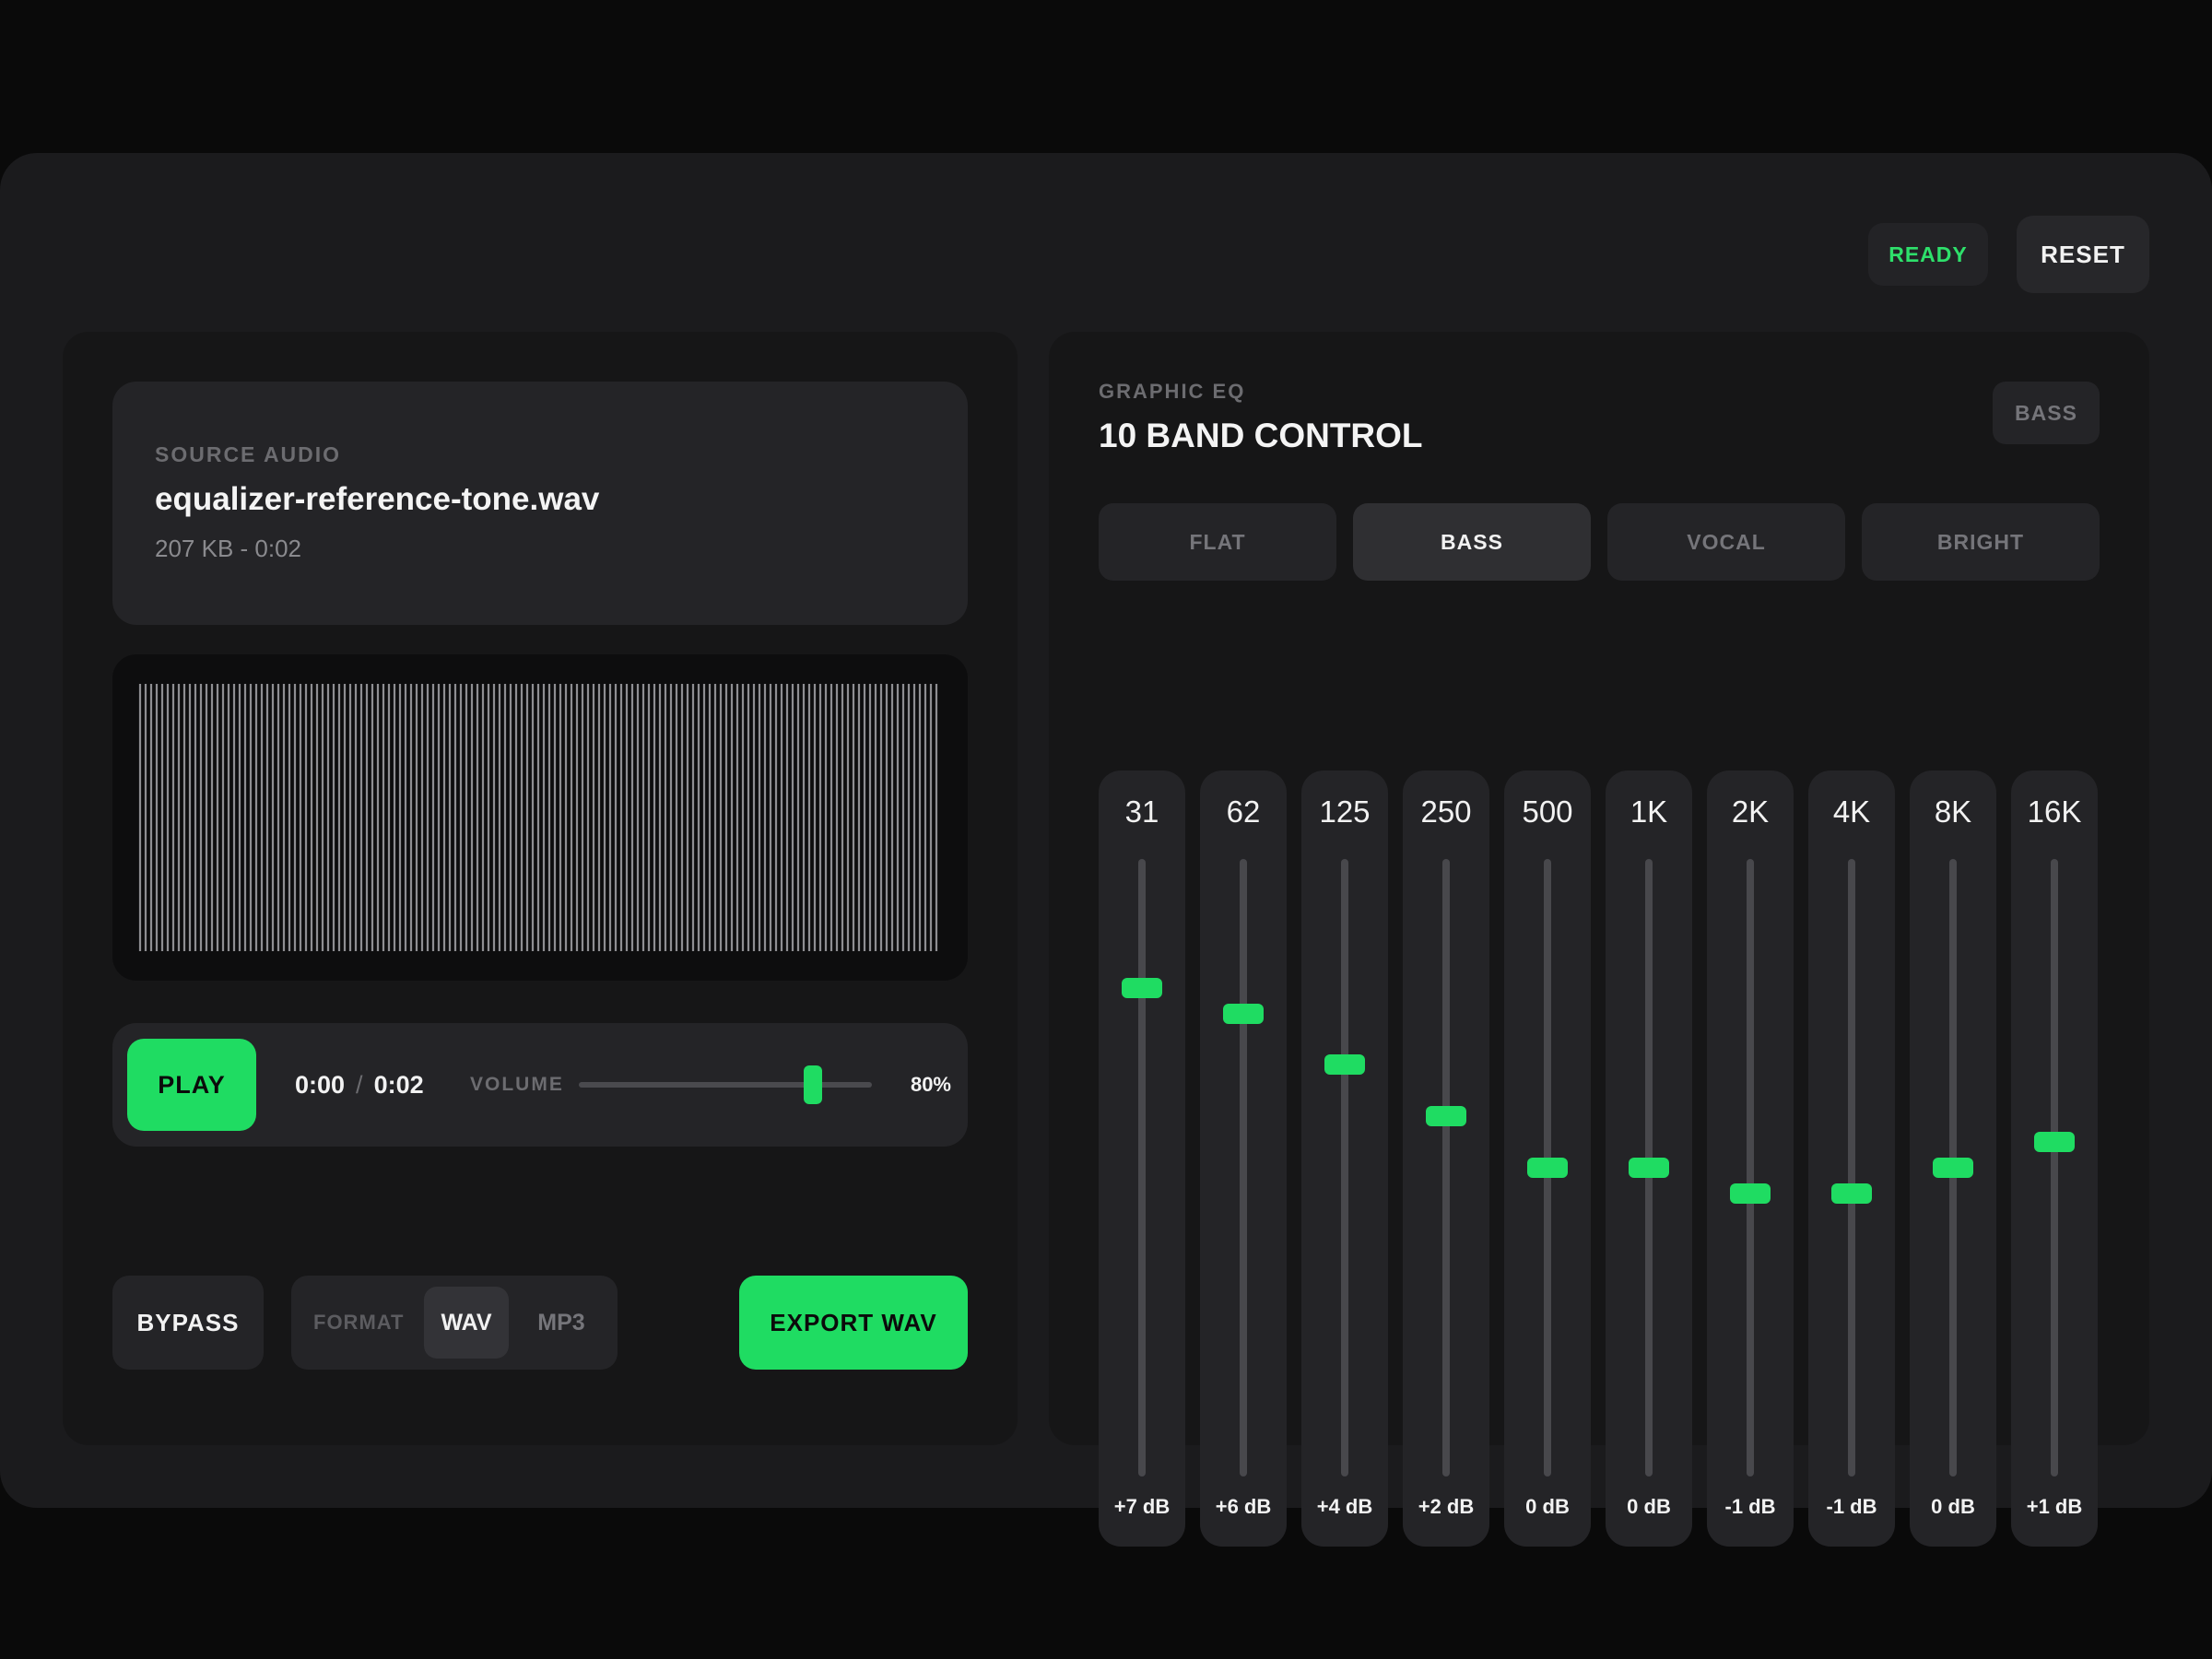 Image resolution: width=2212 pixels, height=1659 pixels. What do you see at coordinates (2083, 254) in the screenshot?
I see `reset-button: RESET` at bounding box center [2083, 254].